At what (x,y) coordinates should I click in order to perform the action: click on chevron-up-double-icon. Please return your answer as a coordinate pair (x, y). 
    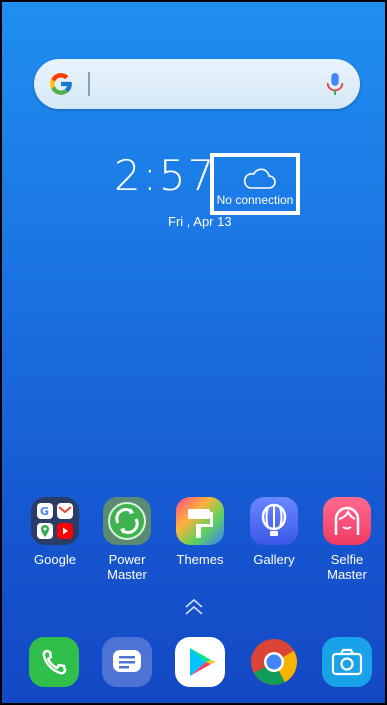
    Looking at the image, I should click on (194, 607).